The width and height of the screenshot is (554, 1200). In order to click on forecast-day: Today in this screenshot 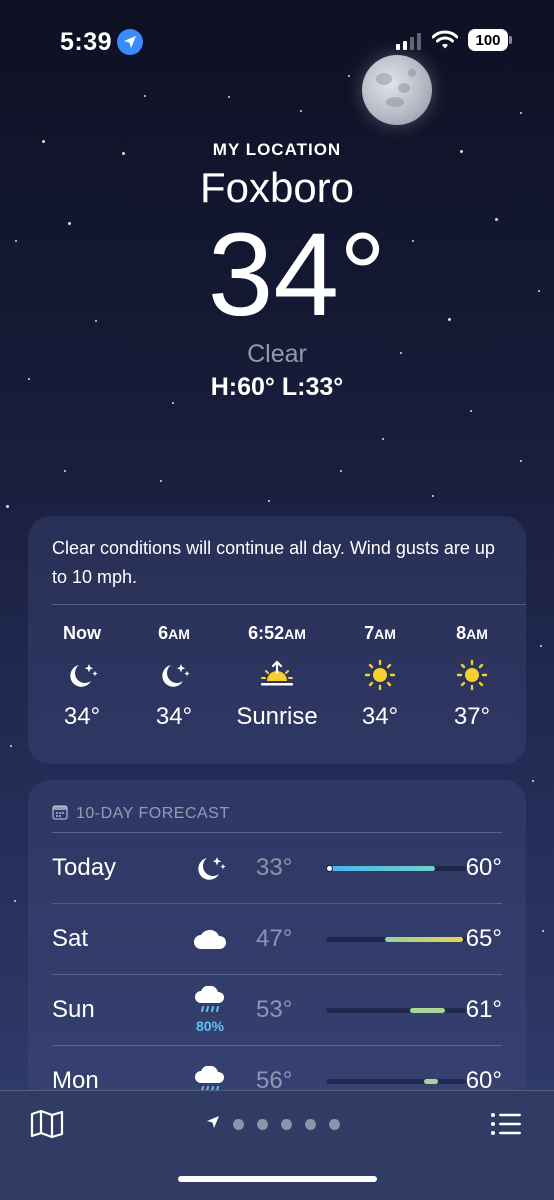, I will do `click(84, 867)`.